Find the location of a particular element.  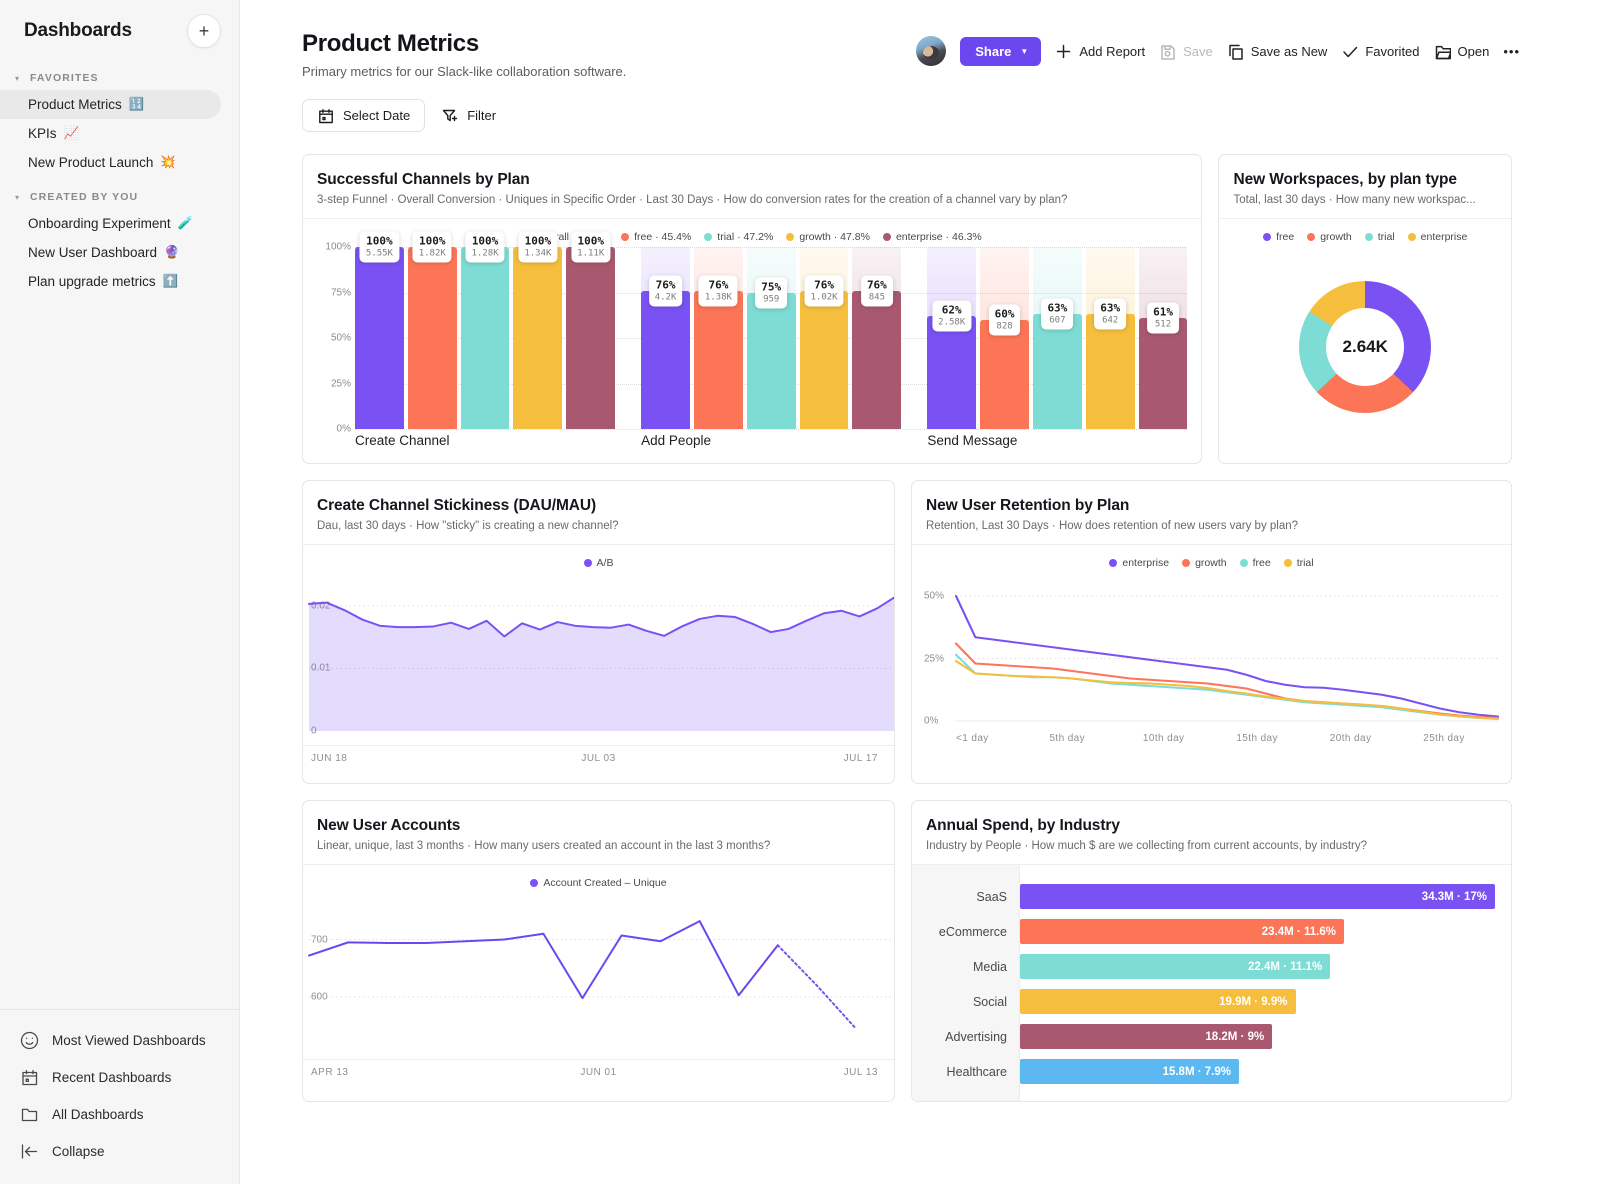

x-axis-tick: APR 13 is located at coordinates (330, 1072).